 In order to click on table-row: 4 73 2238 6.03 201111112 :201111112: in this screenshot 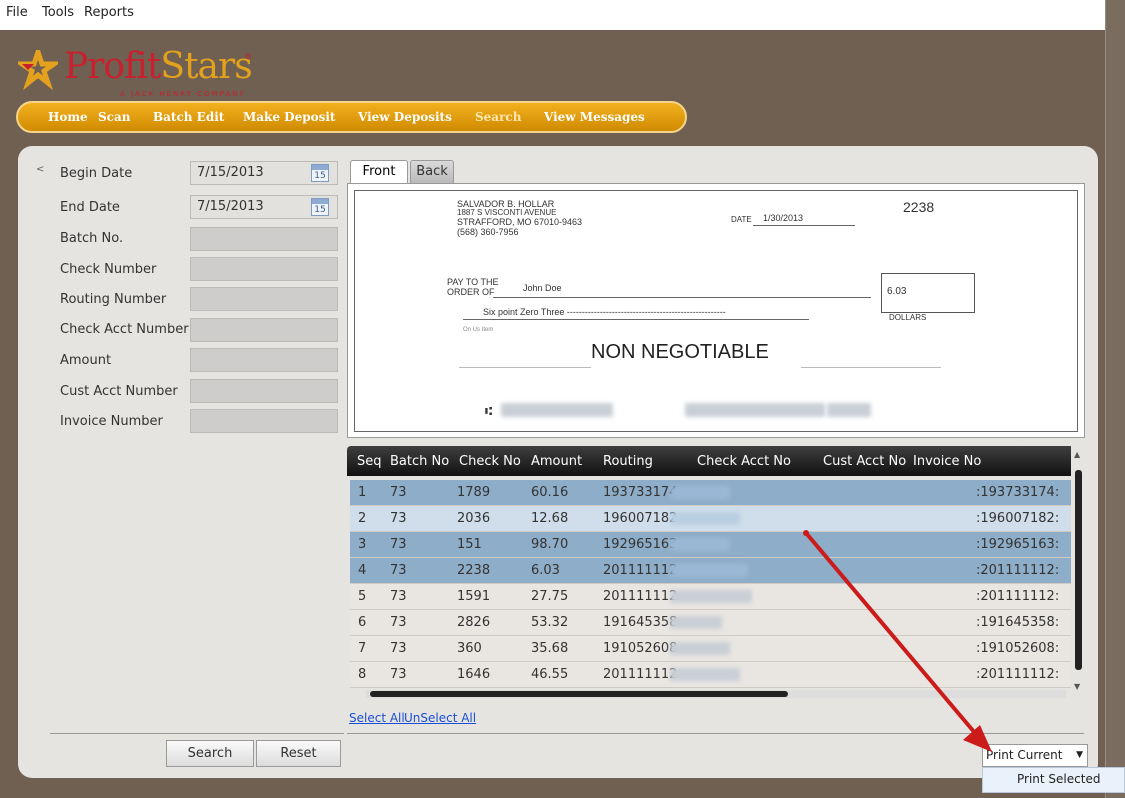, I will do `click(712, 571)`.